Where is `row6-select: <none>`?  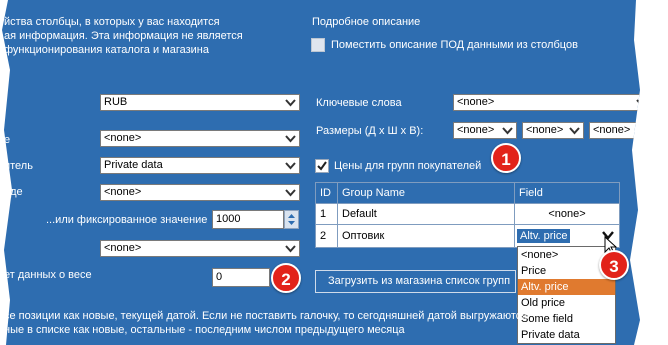
row6-select: <none> is located at coordinates (200, 248).